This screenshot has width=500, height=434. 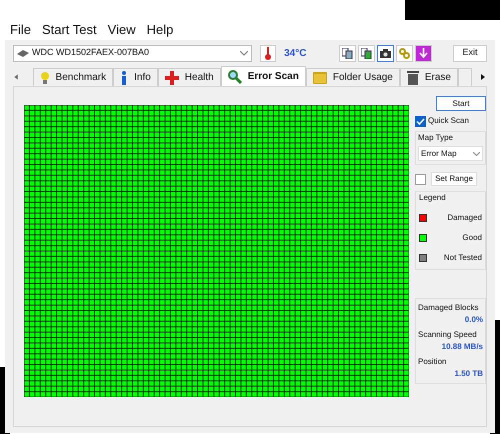 I want to click on tab: Erase, so click(x=429, y=77).